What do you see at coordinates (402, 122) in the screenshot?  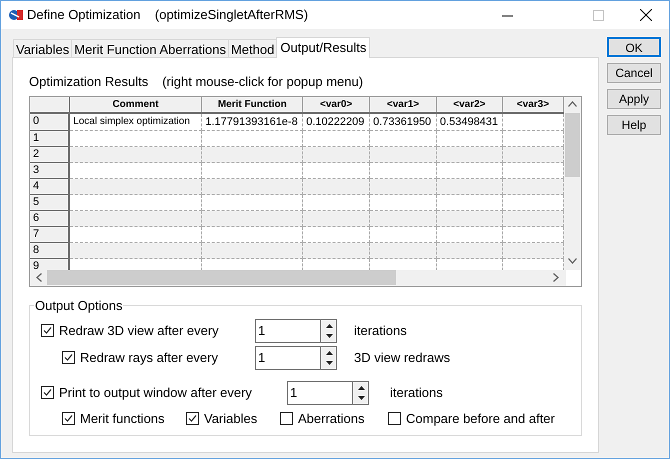 I see `table-cell-text: 0.73361950` at bounding box center [402, 122].